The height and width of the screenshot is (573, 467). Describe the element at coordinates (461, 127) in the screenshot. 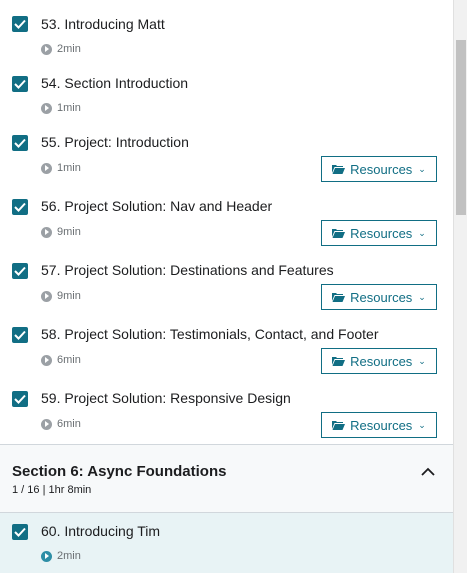

I see `scrollbar-thumb` at that location.